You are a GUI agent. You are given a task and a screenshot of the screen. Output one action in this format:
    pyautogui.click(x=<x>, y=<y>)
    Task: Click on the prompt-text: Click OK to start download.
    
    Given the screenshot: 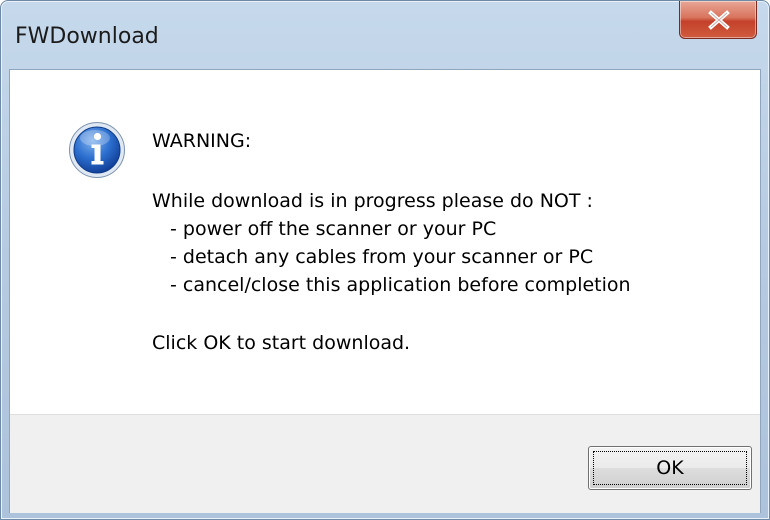 What is the action you would take?
    pyautogui.click(x=281, y=343)
    